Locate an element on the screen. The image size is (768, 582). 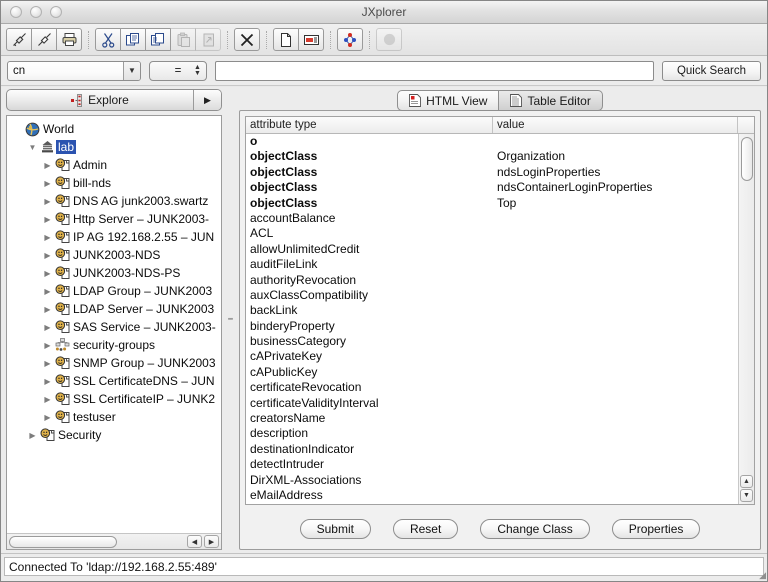
table-row: objectClass ndsLoginProperties is located at coordinates (492, 172).